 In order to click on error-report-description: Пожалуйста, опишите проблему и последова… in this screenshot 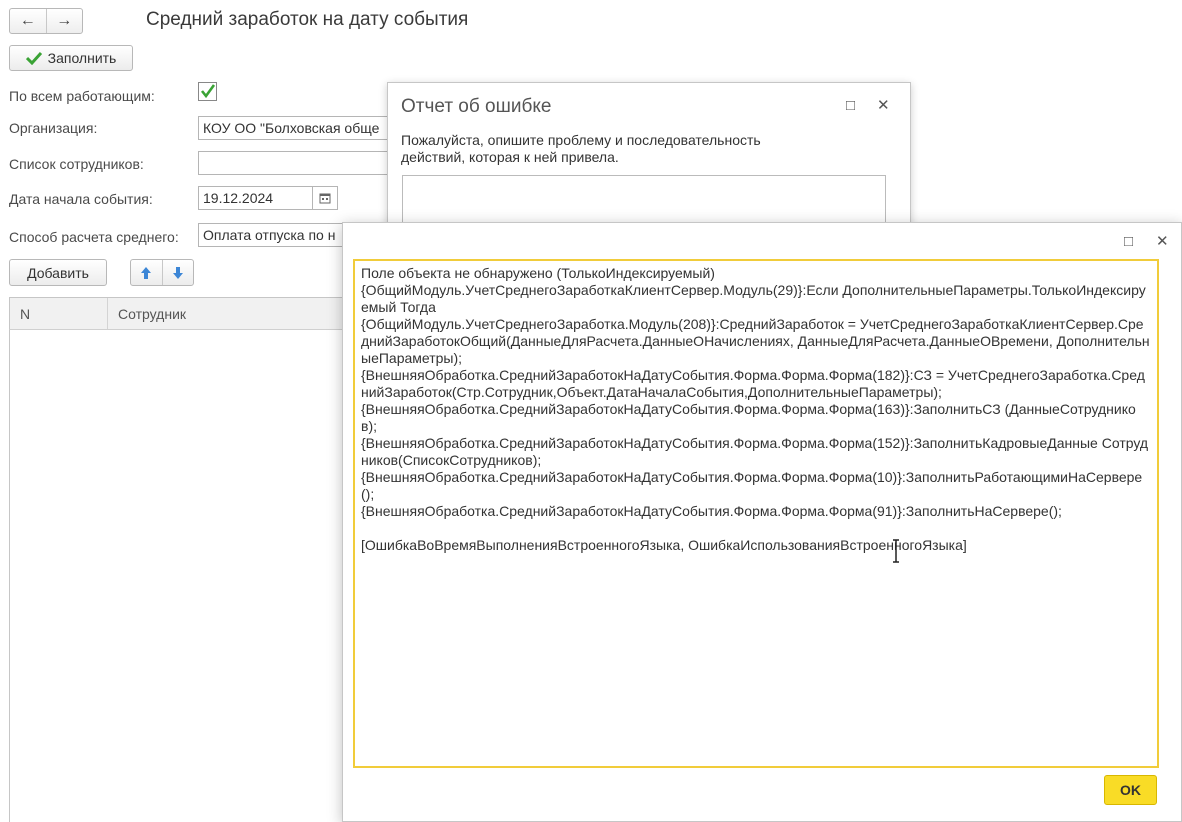, I will do `click(581, 148)`.